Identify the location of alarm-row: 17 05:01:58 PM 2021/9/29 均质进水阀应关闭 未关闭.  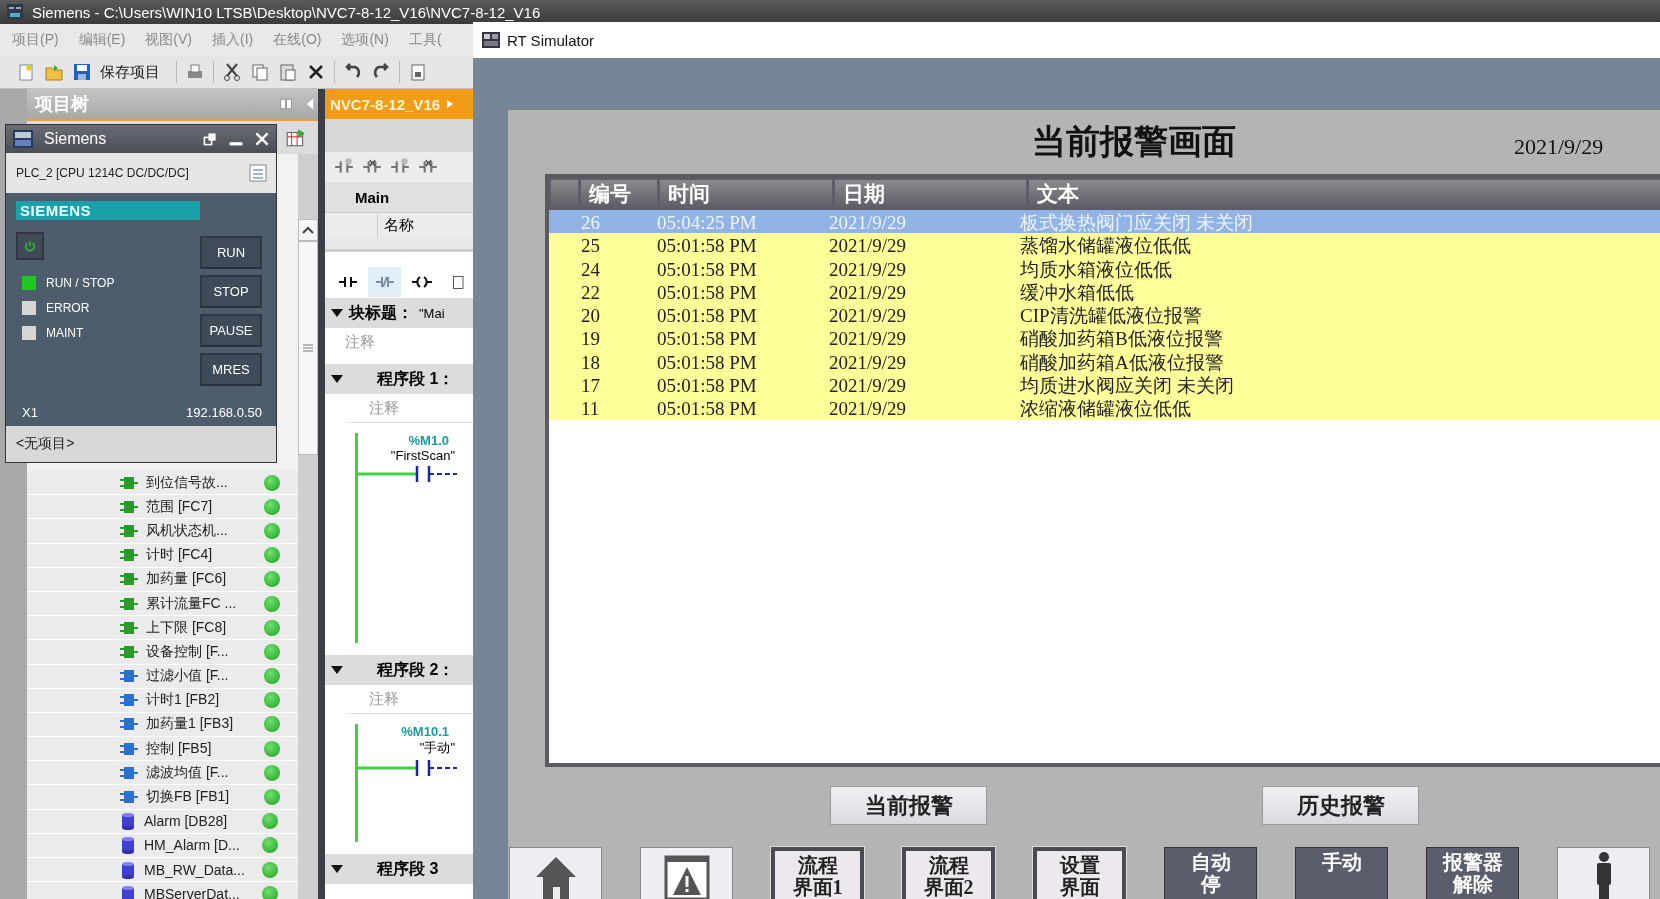
(1104, 385).